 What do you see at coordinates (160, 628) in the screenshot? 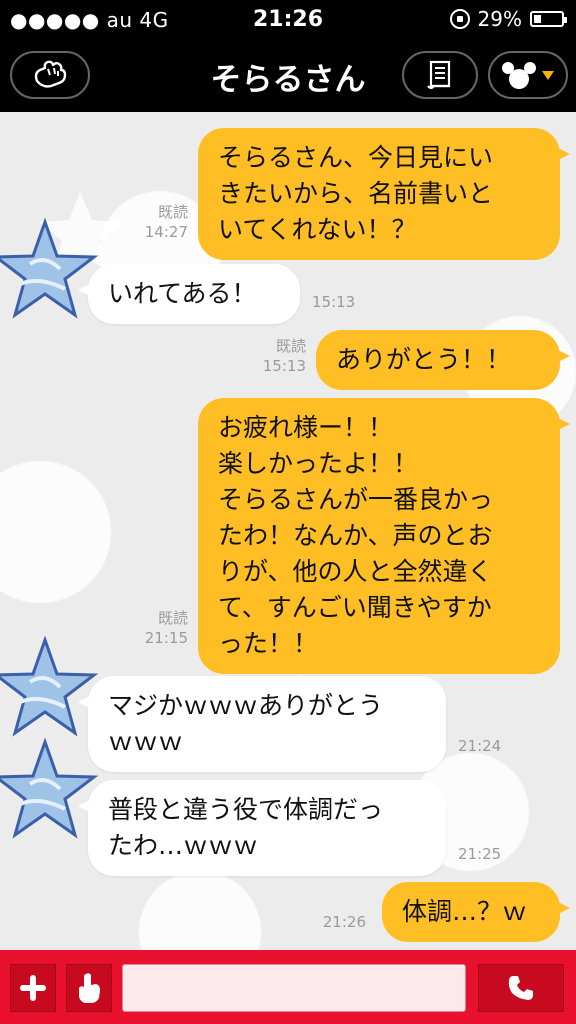
I see `message-meta: 既読 21:15` at bounding box center [160, 628].